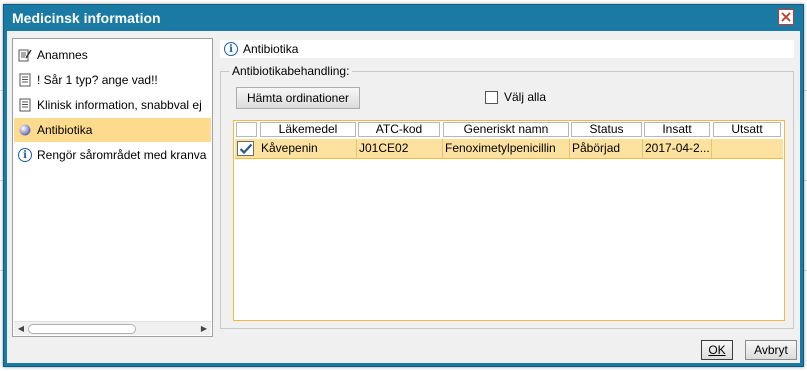  I want to click on column-header-lakemedel: Läkemedel, so click(308, 129).